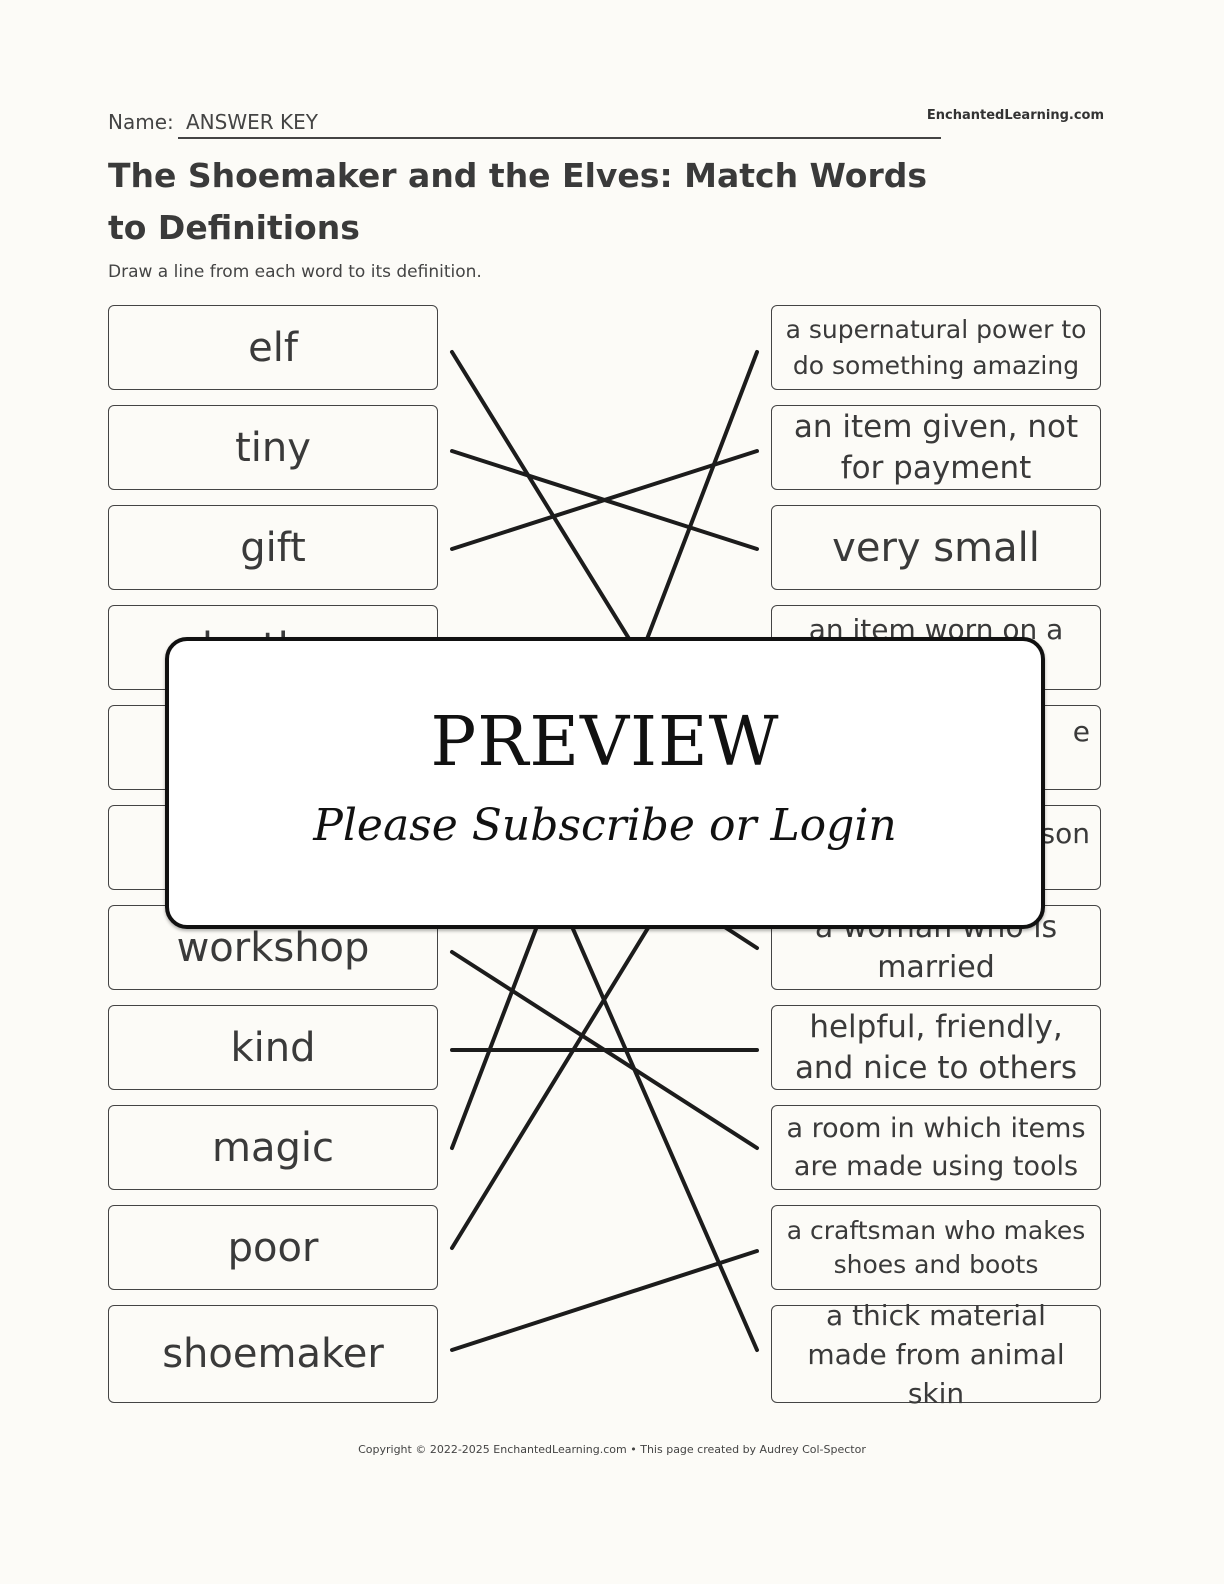 Image resolution: width=1224 pixels, height=1584 pixels. What do you see at coordinates (252, 122) in the screenshot?
I see `name-field: ANSWER KEY` at bounding box center [252, 122].